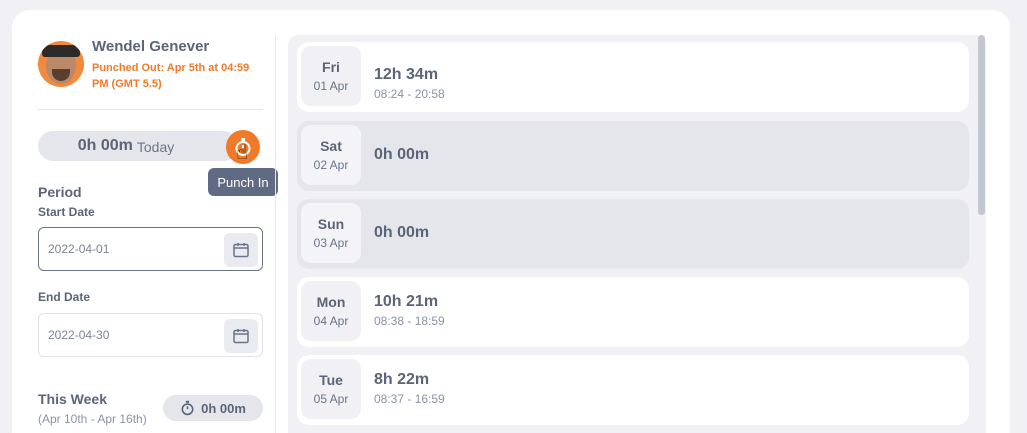 This screenshot has height=433, width=1027. What do you see at coordinates (223, 408) in the screenshot?
I see `week-hours: 0h 00m` at bounding box center [223, 408].